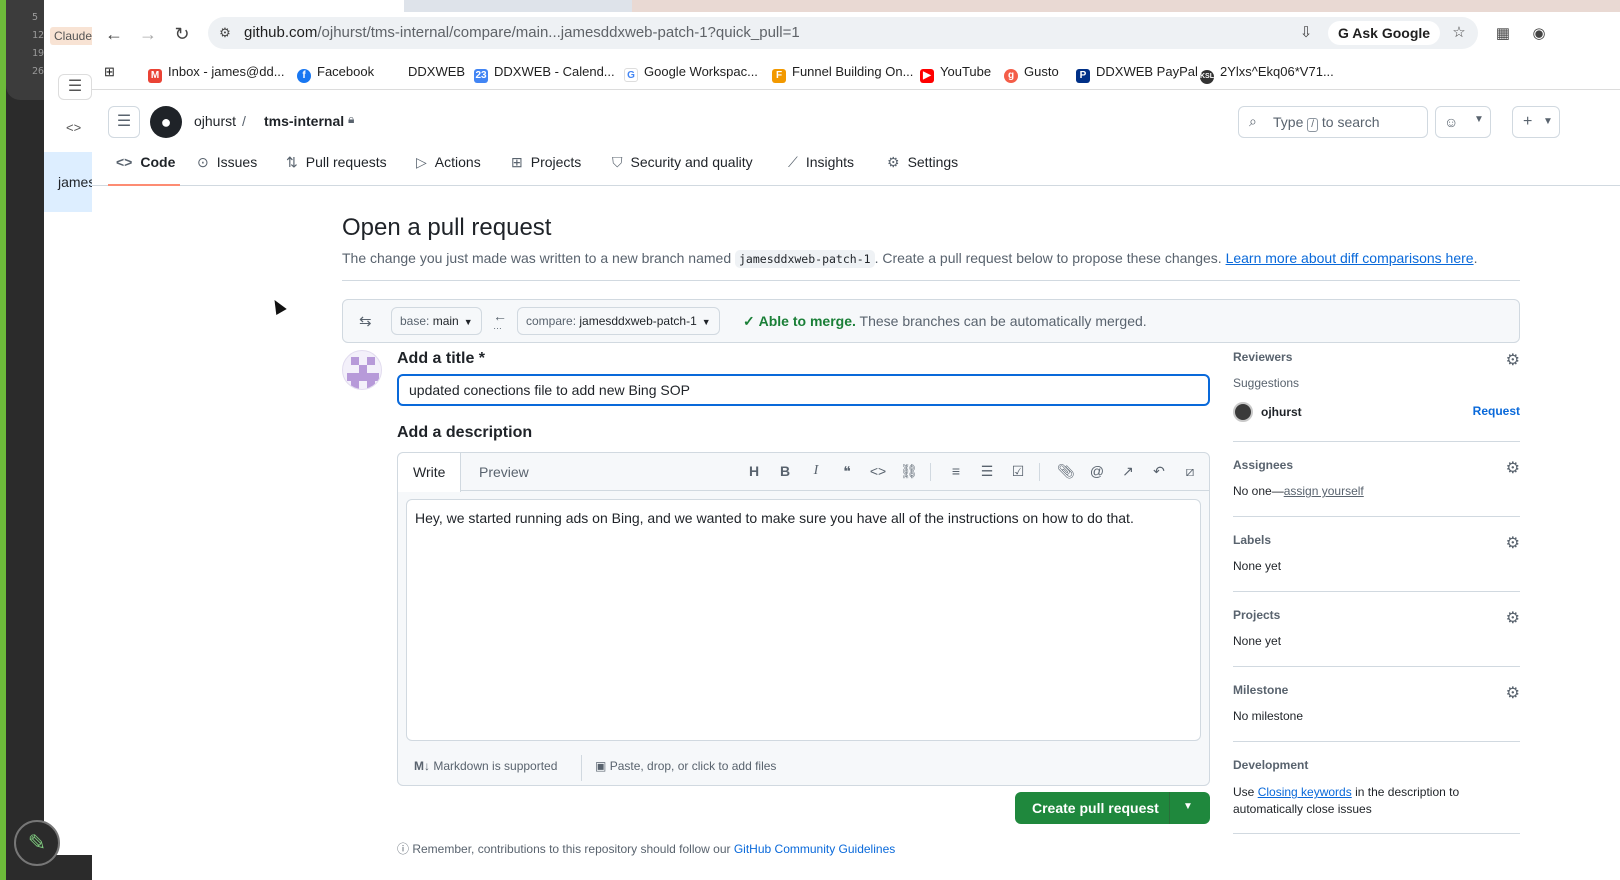 This screenshot has width=1620, height=880. What do you see at coordinates (74, 127) in the screenshot?
I see `background-code-icon: <>` at bounding box center [74, 127].